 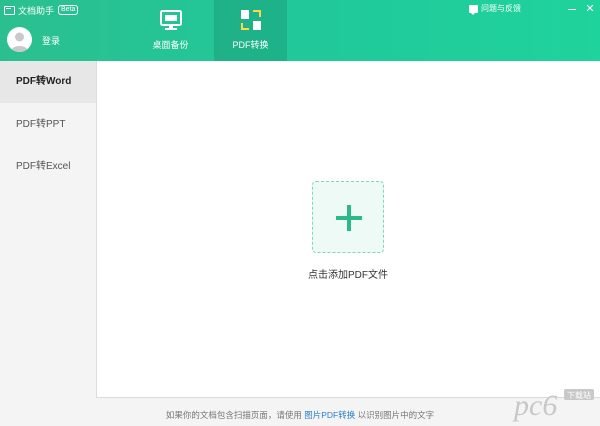 I want to click on plus-icon, so click(x=349, y=218).